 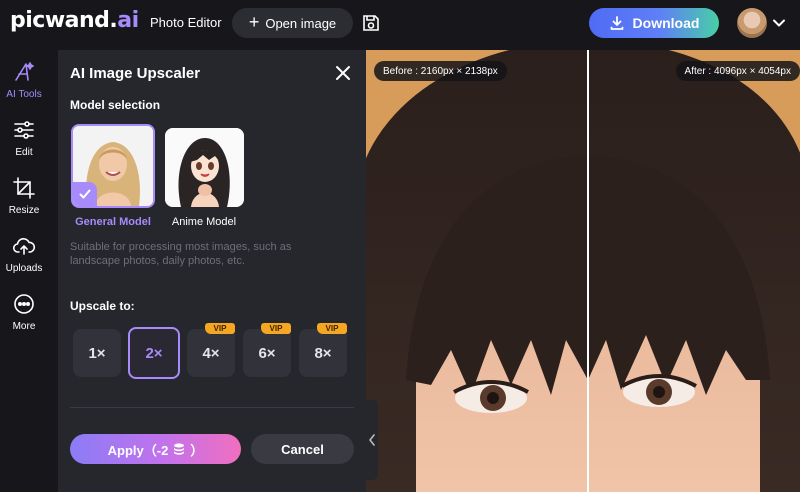 I want to click on anime-model-card, so click(x=204, y=167).